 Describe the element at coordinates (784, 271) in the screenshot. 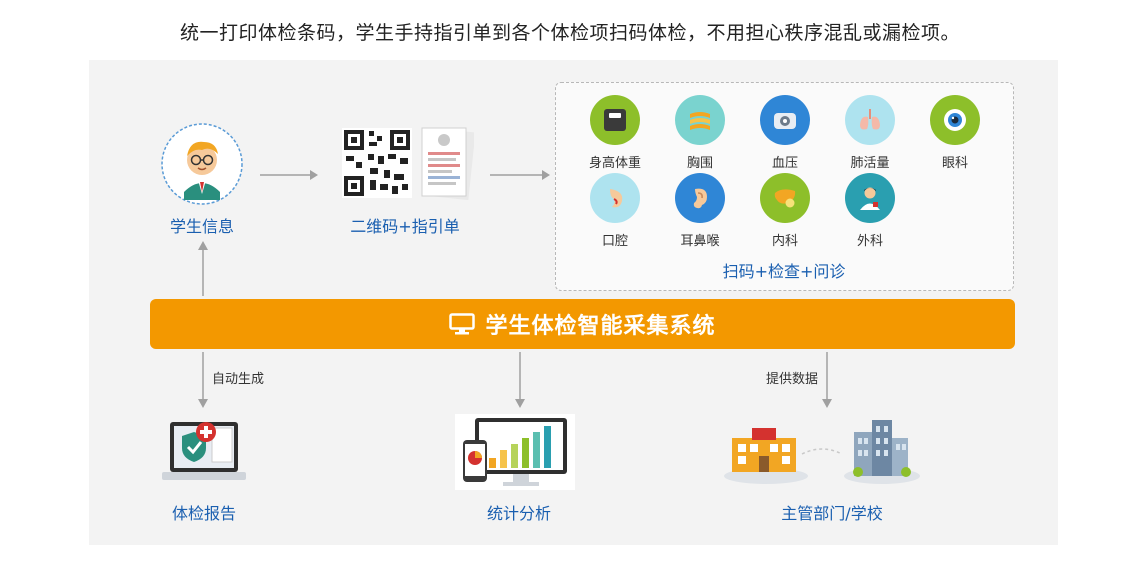

I see `exam-caption: 扫码+检查+问诊` at that location.